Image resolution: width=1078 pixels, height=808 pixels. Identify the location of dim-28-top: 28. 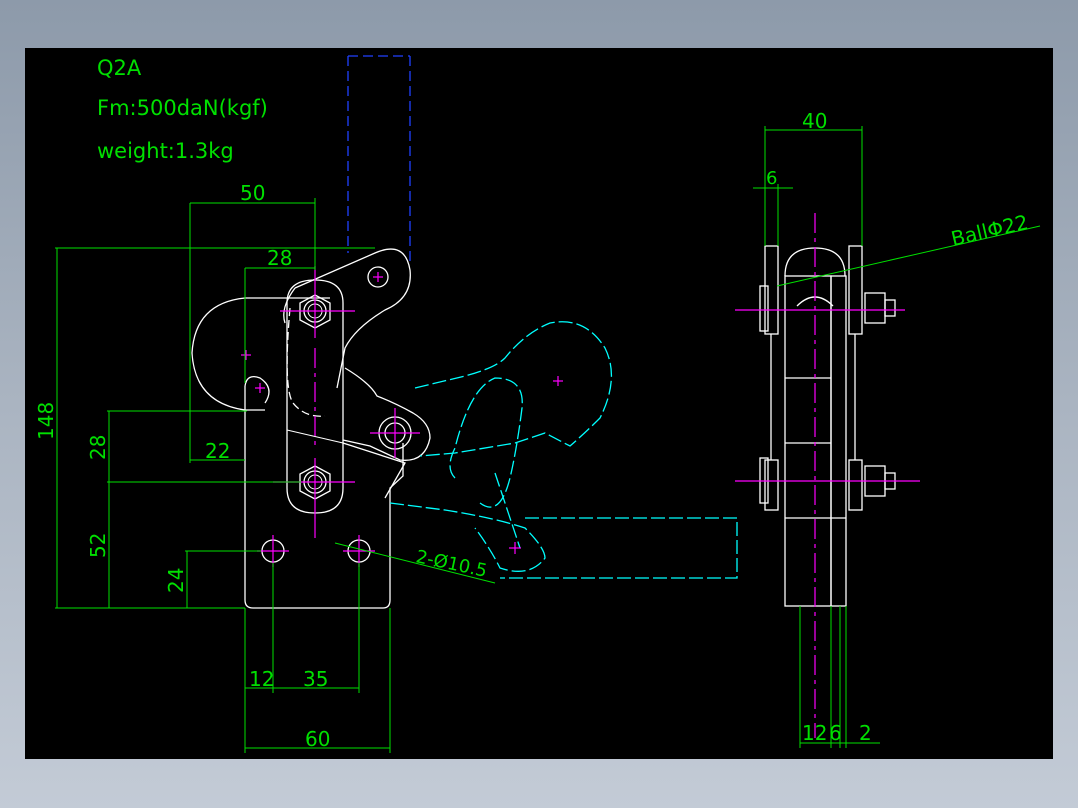
(279, 258).